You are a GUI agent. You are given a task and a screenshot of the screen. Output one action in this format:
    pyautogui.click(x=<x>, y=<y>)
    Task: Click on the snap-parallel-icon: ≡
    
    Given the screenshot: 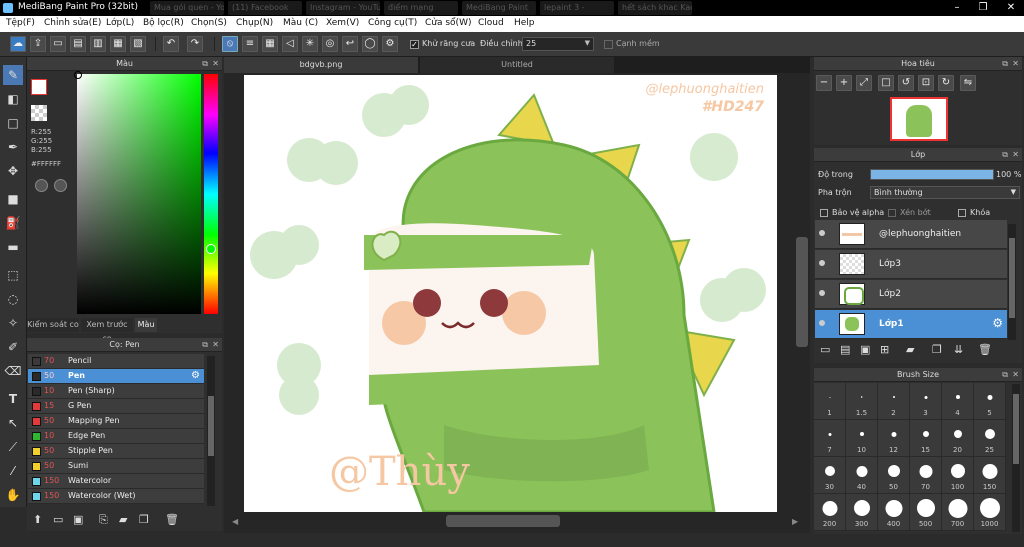 What is the action you would take?
    pyautogui.click(x=250, y=44)
    